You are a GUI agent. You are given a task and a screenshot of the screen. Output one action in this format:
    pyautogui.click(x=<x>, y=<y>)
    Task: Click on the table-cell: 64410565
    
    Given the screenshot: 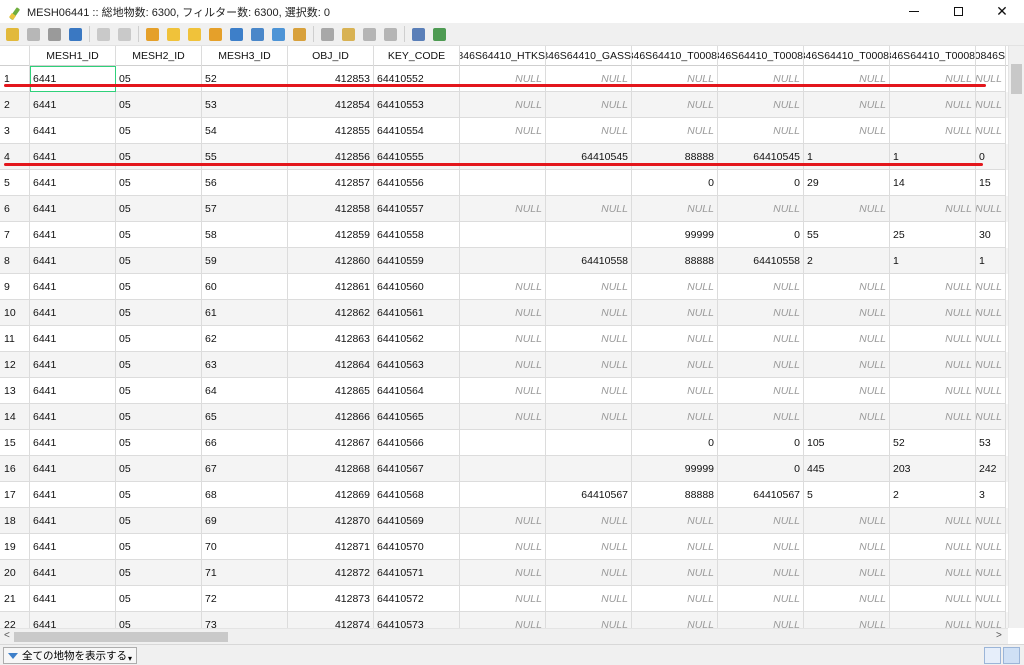 What is the action you would take?
    pyautogui.click(x=417, y=417)
    